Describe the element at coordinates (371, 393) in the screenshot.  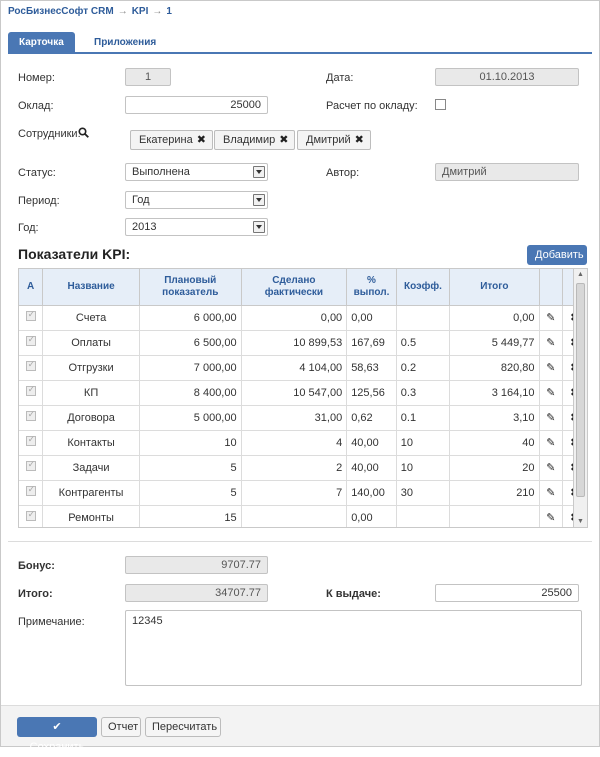
I see `kpi-percent-cell: 125,56` at that location.